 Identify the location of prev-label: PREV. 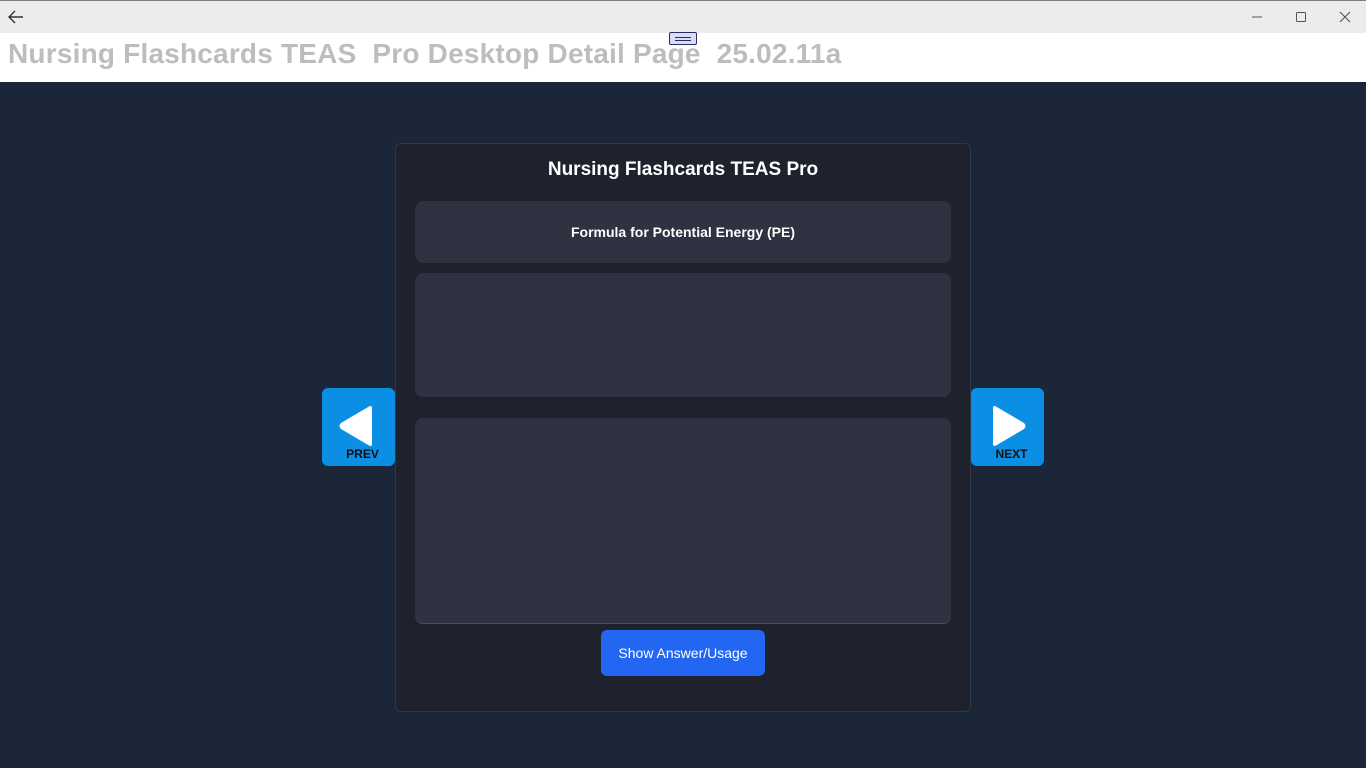
(362, 454).